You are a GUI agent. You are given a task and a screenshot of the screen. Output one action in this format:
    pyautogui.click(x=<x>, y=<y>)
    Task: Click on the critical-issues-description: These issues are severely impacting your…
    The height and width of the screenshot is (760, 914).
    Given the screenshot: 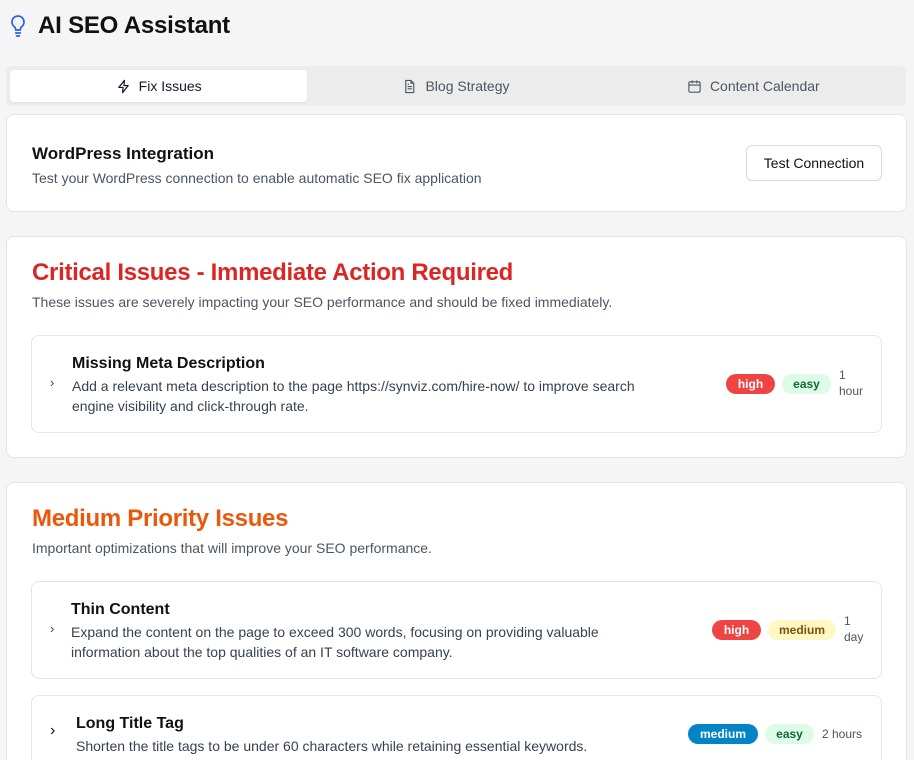 What is the action you would take?
    pyautogui.click(x=322, y=302)
    